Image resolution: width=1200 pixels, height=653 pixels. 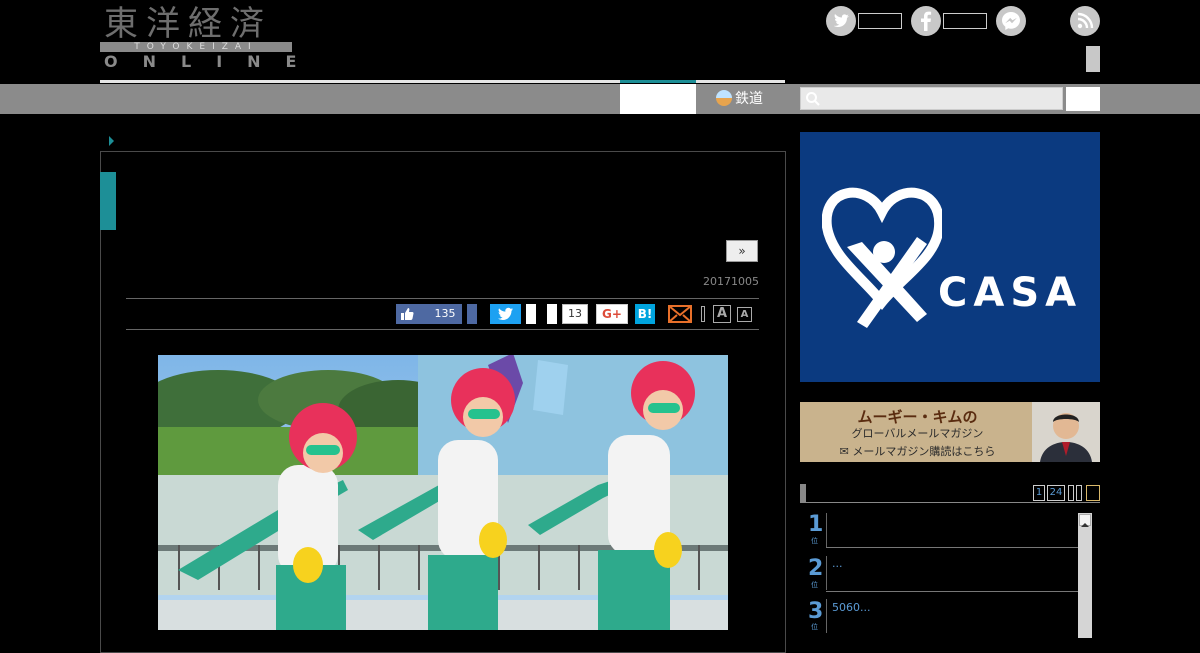 I want to click on pocket-count: 13, so click(x=575, y=314).